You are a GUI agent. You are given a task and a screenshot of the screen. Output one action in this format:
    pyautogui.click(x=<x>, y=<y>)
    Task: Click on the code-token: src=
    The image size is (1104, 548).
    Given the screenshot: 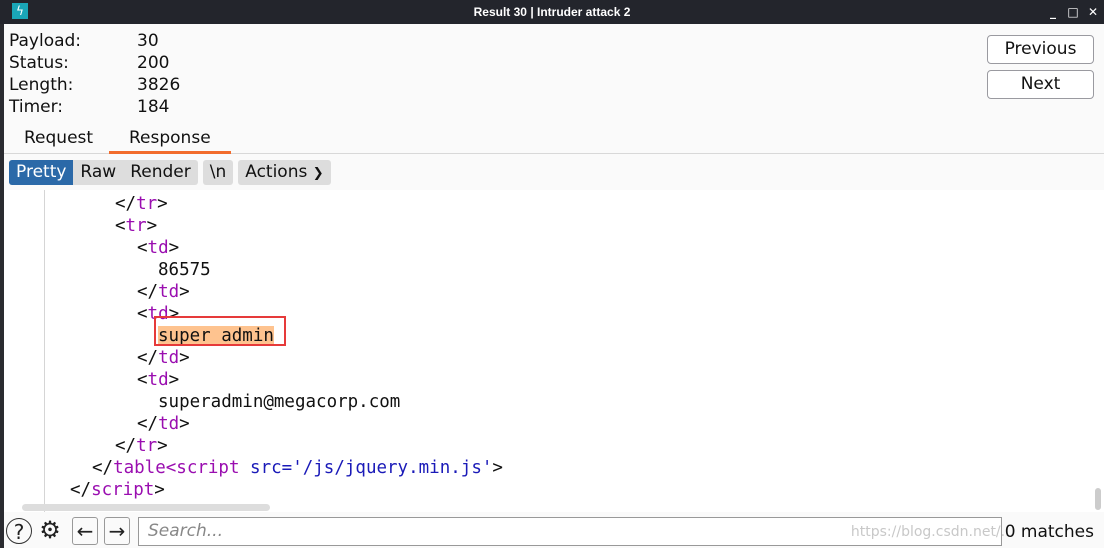 What is the action you would take?
    pyautogui.click(x=266, y=468)
    